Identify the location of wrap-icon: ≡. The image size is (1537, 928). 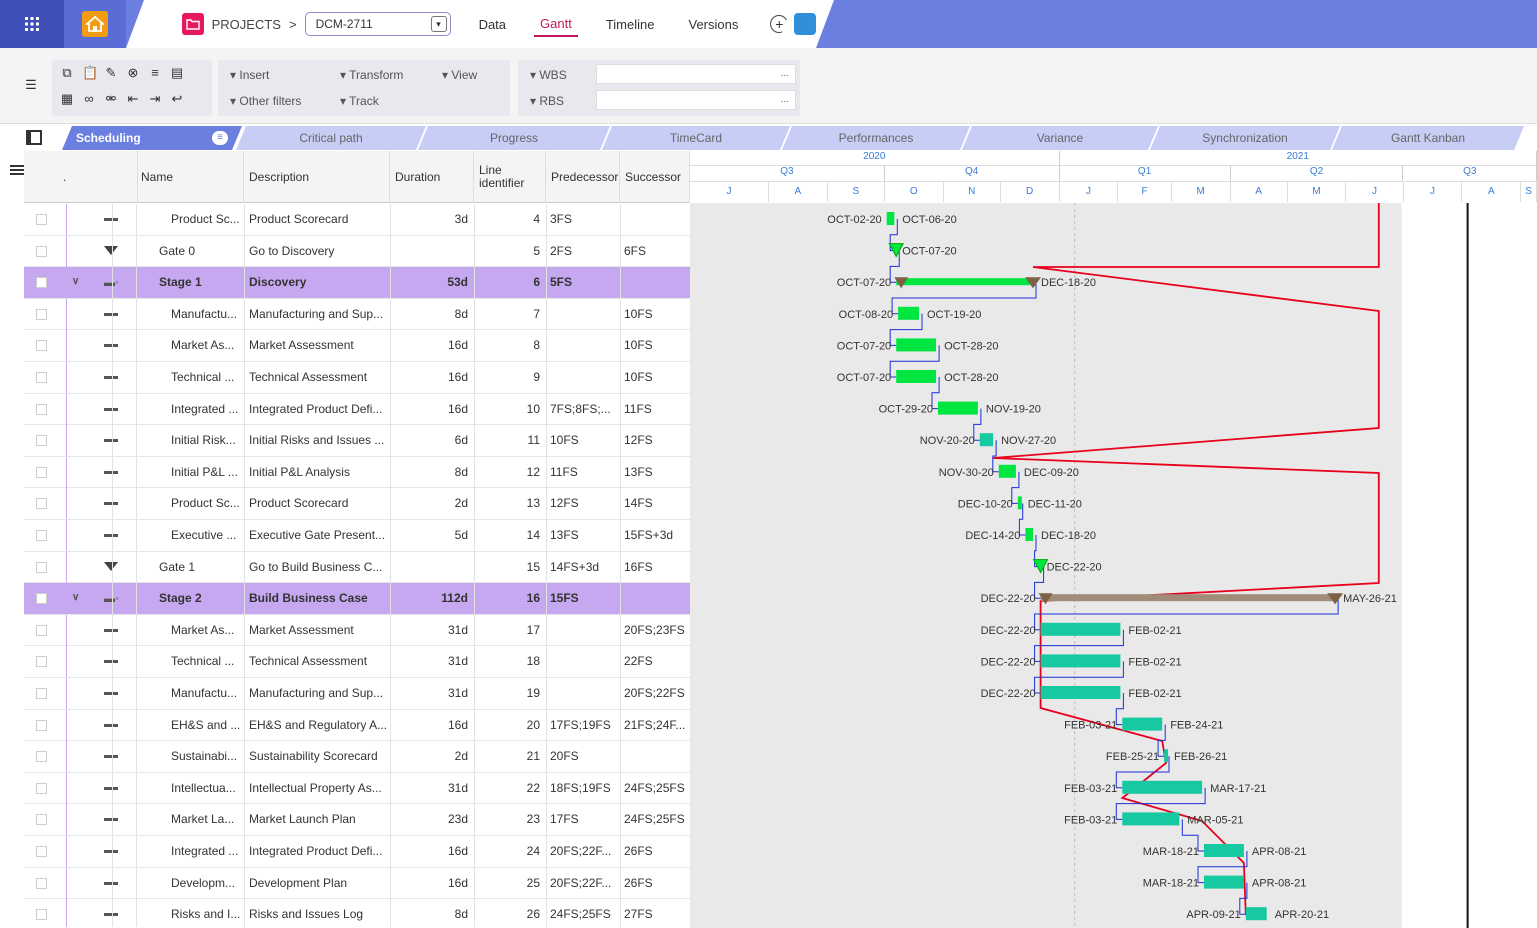
(155, 73).